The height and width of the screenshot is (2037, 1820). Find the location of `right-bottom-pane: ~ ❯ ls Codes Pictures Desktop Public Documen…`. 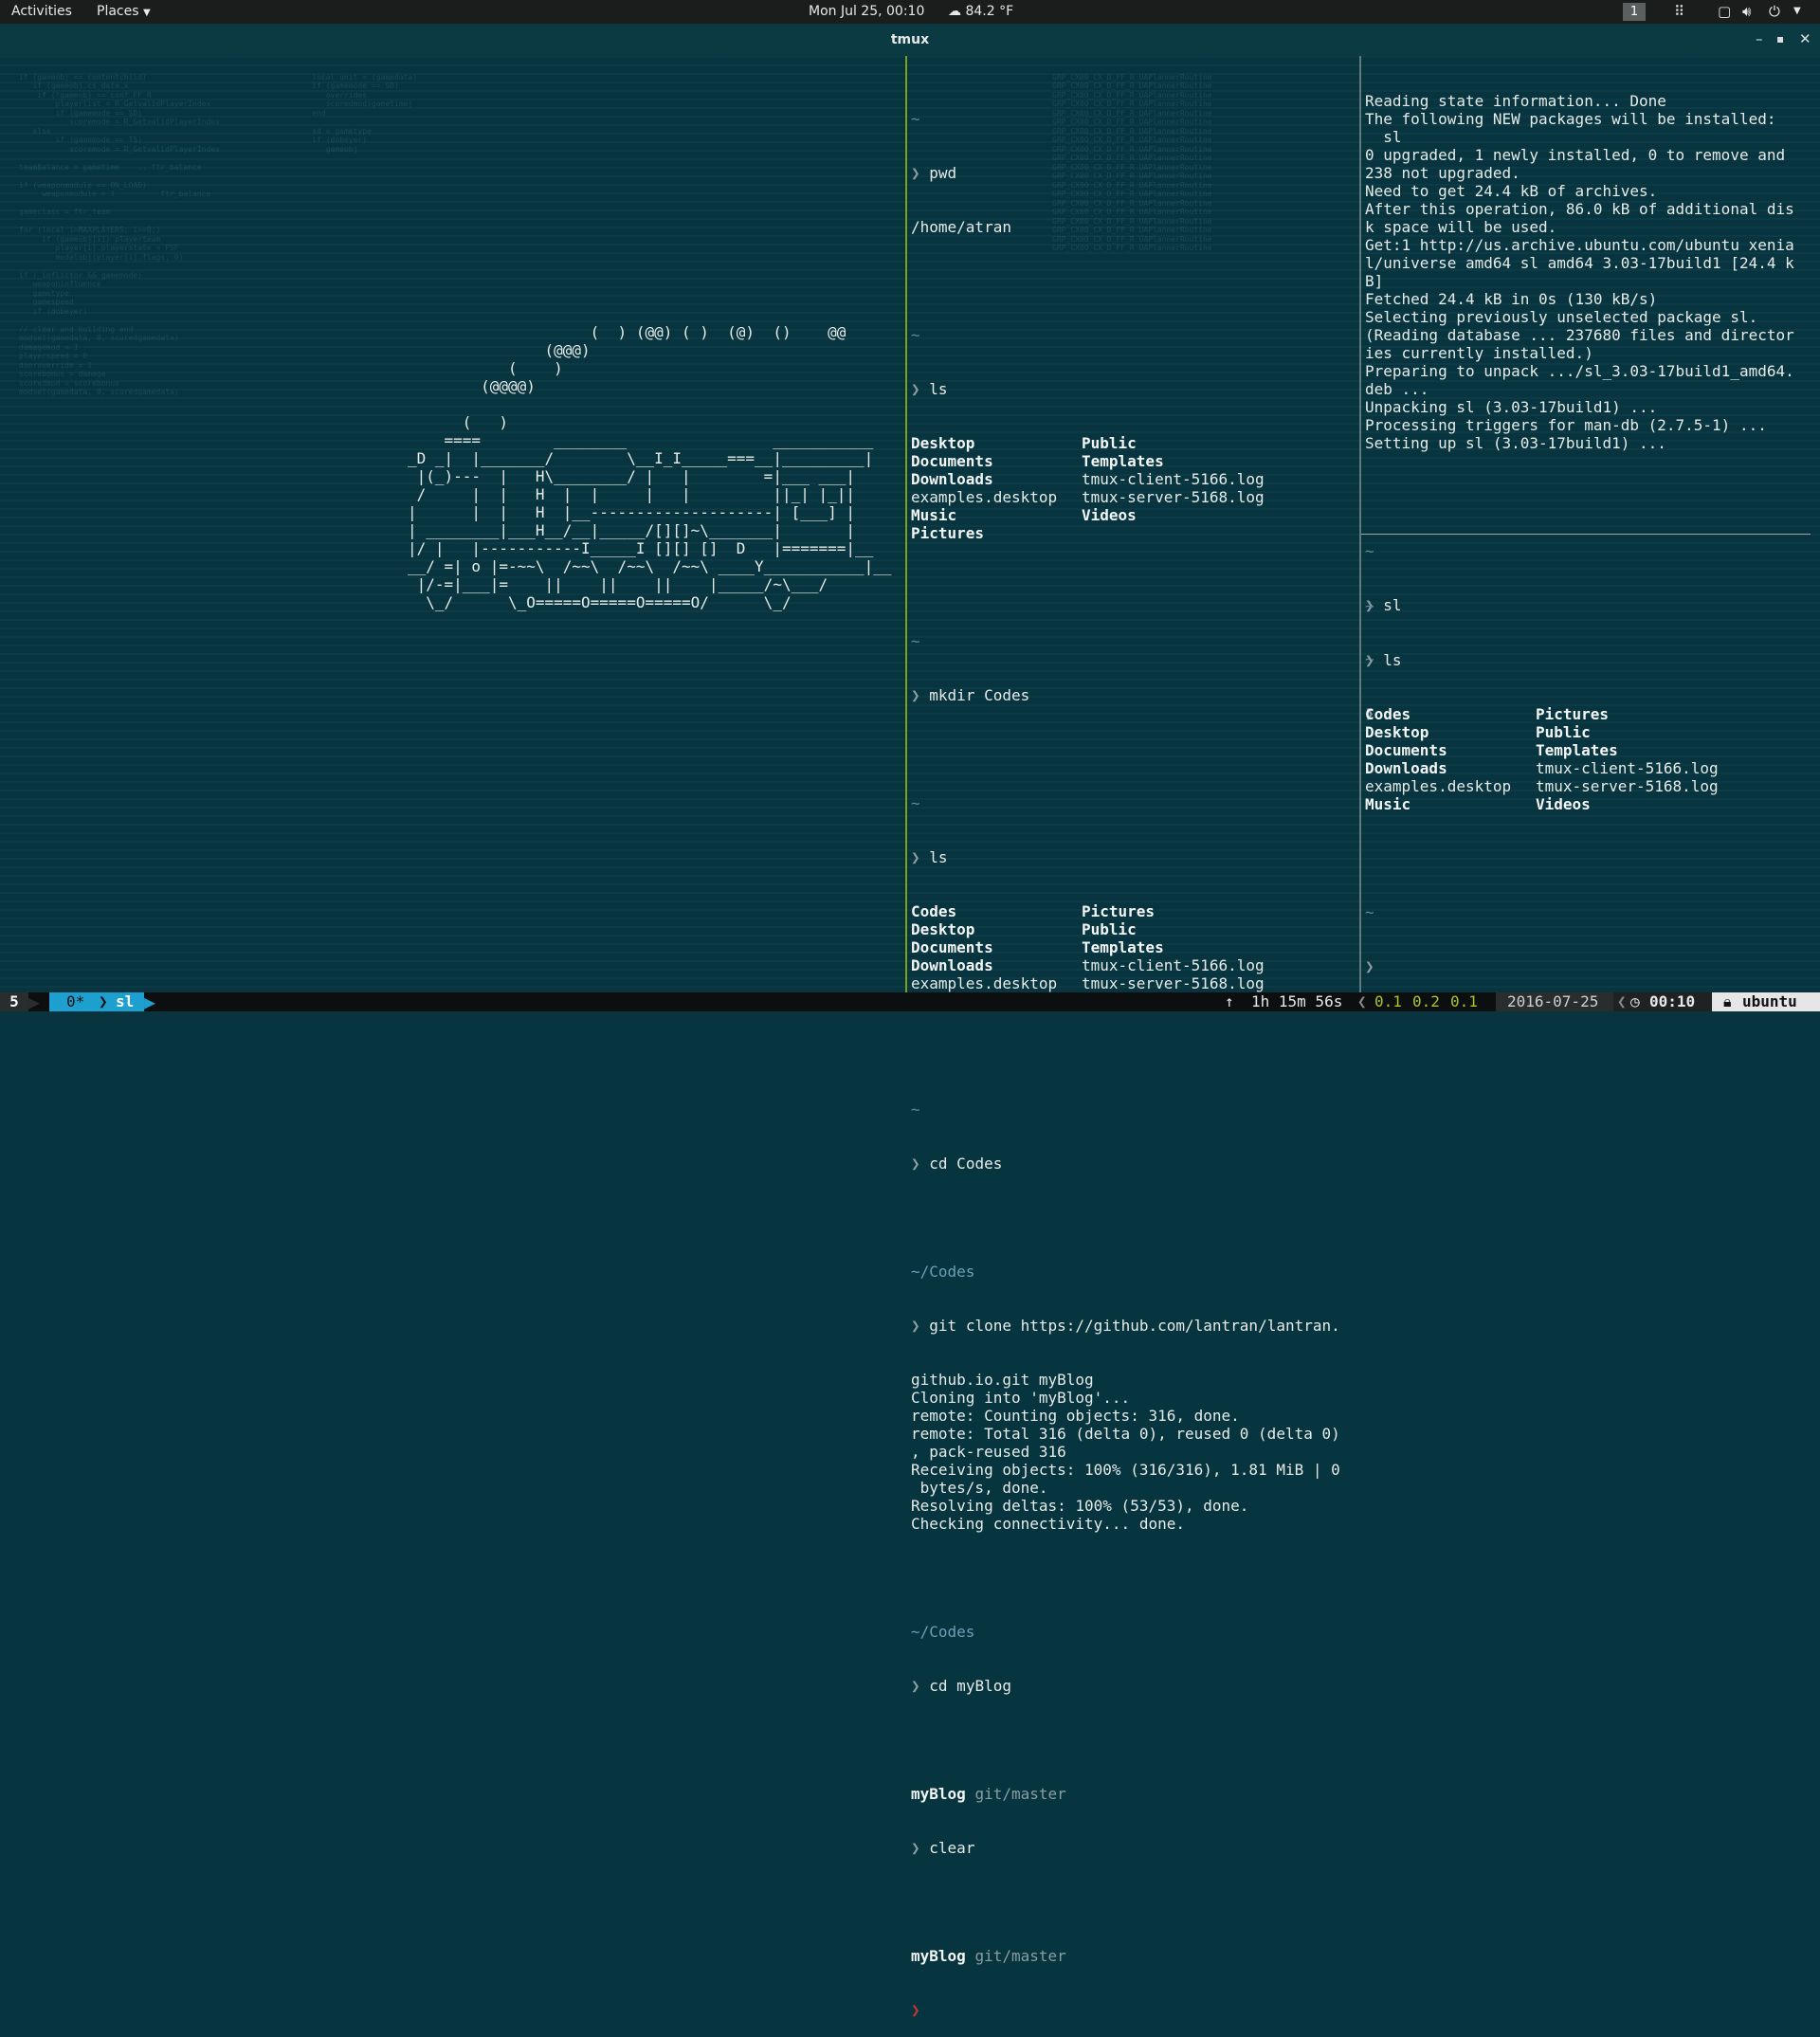

right-bottom-pane: ~ ❯ ls Codes Pictures Desktop Public Documen… is located at coordinates (1588, 777).